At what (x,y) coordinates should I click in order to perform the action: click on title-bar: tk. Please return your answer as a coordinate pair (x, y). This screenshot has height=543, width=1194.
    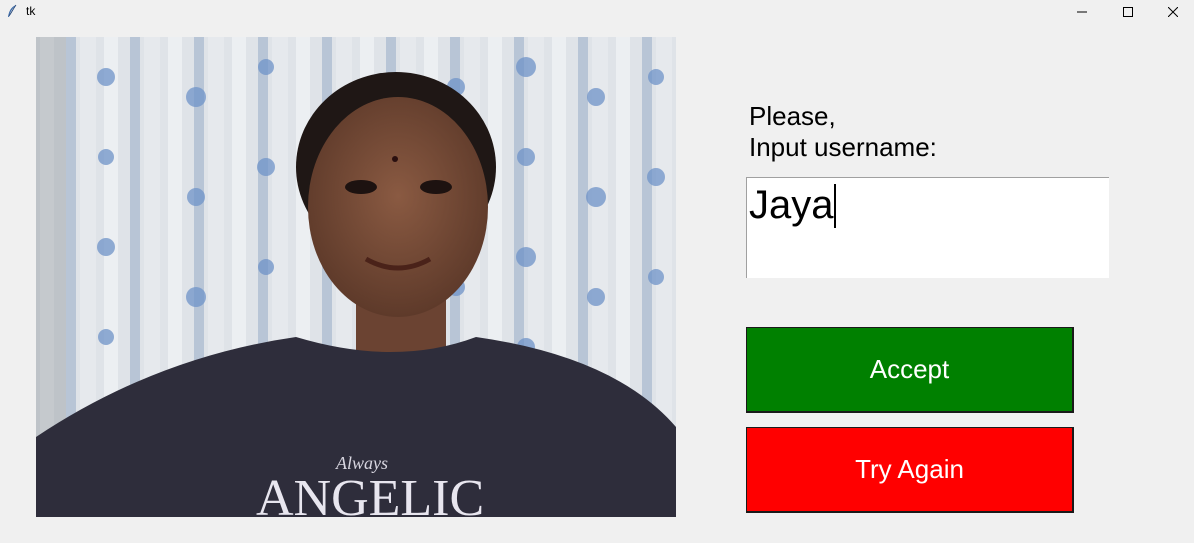
    Looking at the image, I should click on (597, 11).